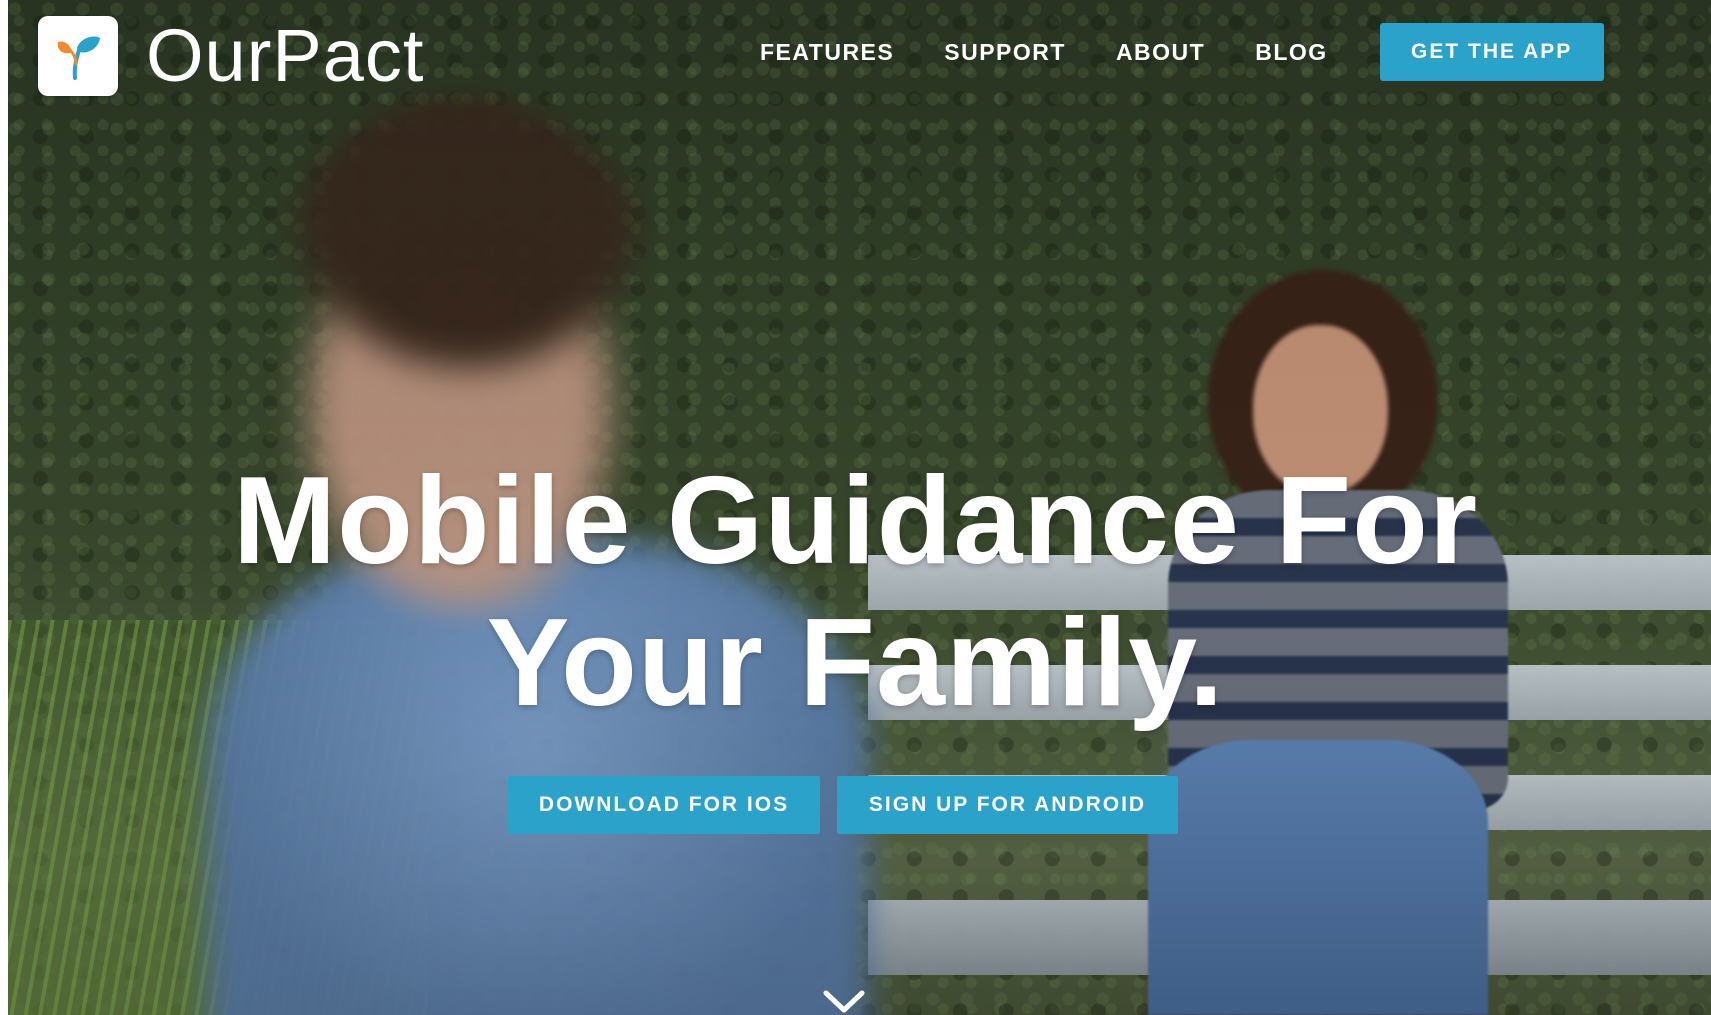  Describe the element at coordinates (1491, 52) in the screenshot. I see `get-the-app-button: GET THE APP` at that location.